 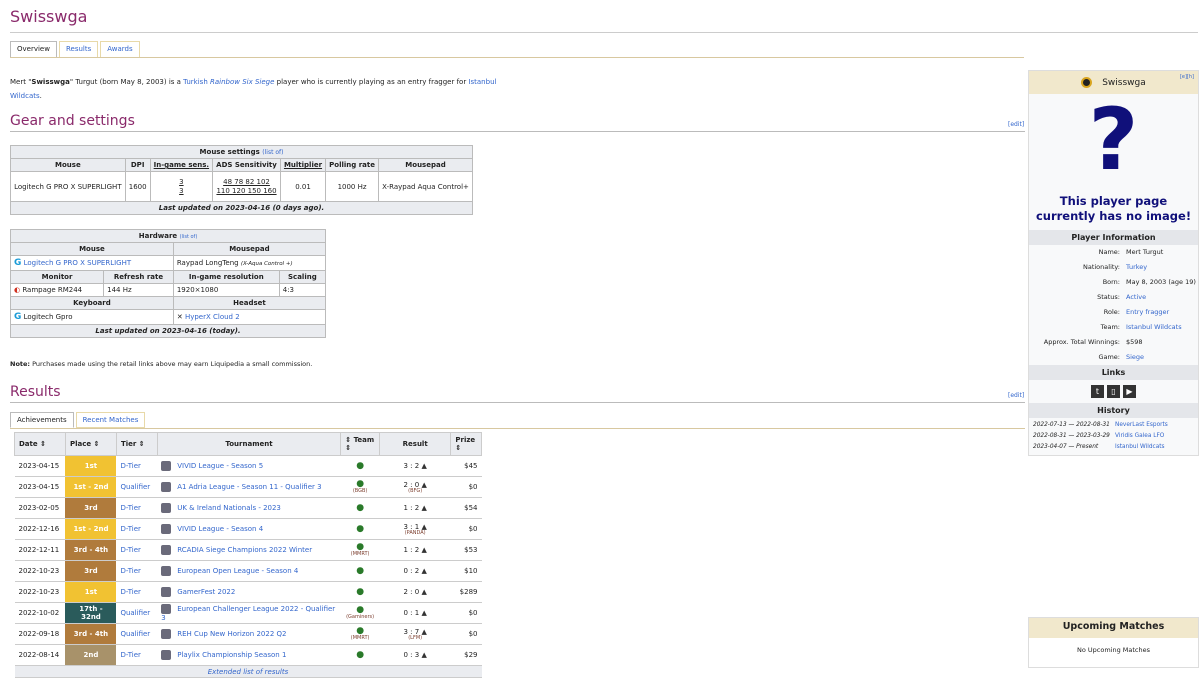 What do you see at coordinates (1113, 410) in the screenshot?
I see `history-section: History` at bounding box center [1113, 410].